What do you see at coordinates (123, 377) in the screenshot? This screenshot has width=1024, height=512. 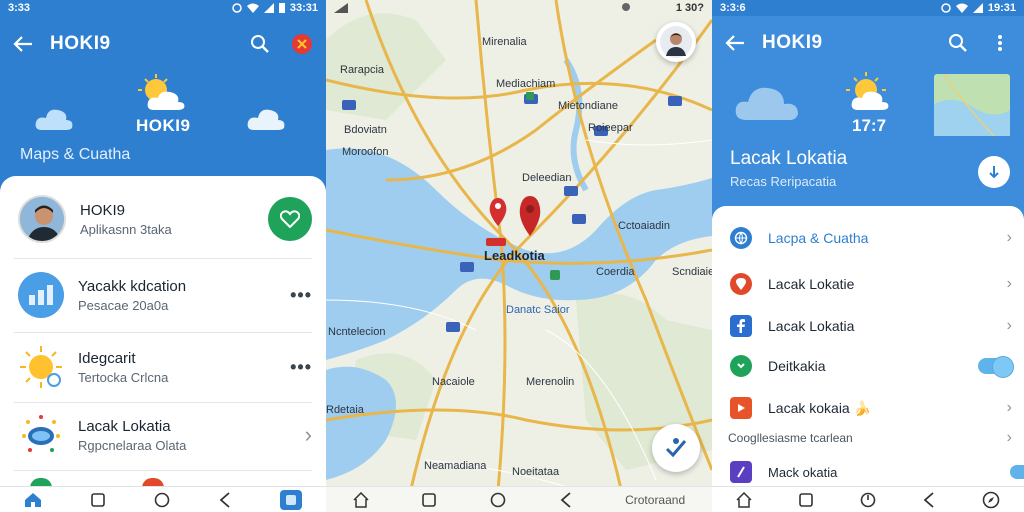 I see `list-item-subtitle: Tertocka Crlcna` at bounding box center [123, 377].